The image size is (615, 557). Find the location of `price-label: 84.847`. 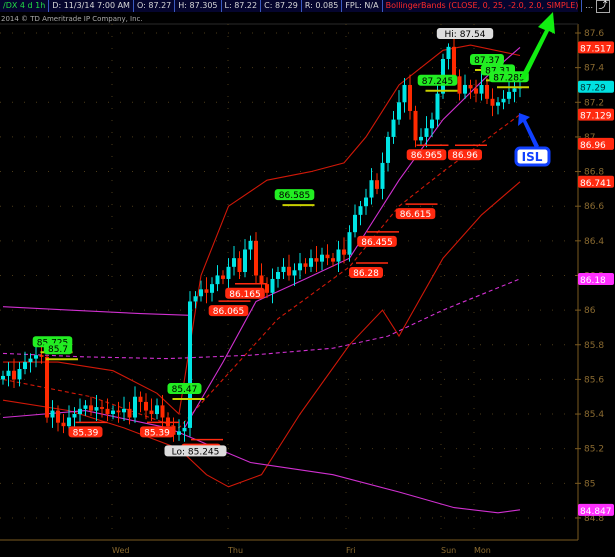

price-label: 84.847 is located at coordinates (596, 512).